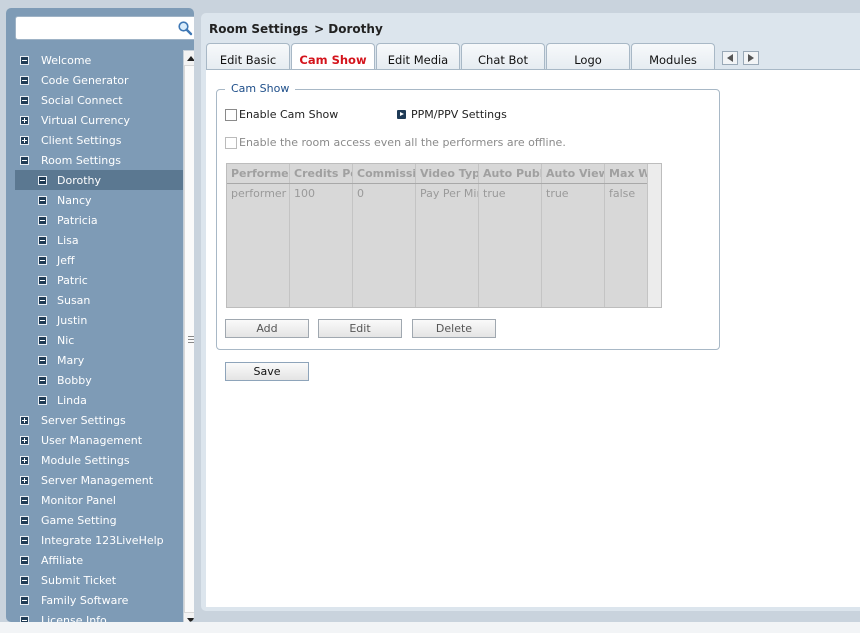 The height and width of the screenshot is (633, 860). What do you see at coordinates (189, 339) in the screenshot?
I see `scroll-thumb` at bounding box center [189, 339].